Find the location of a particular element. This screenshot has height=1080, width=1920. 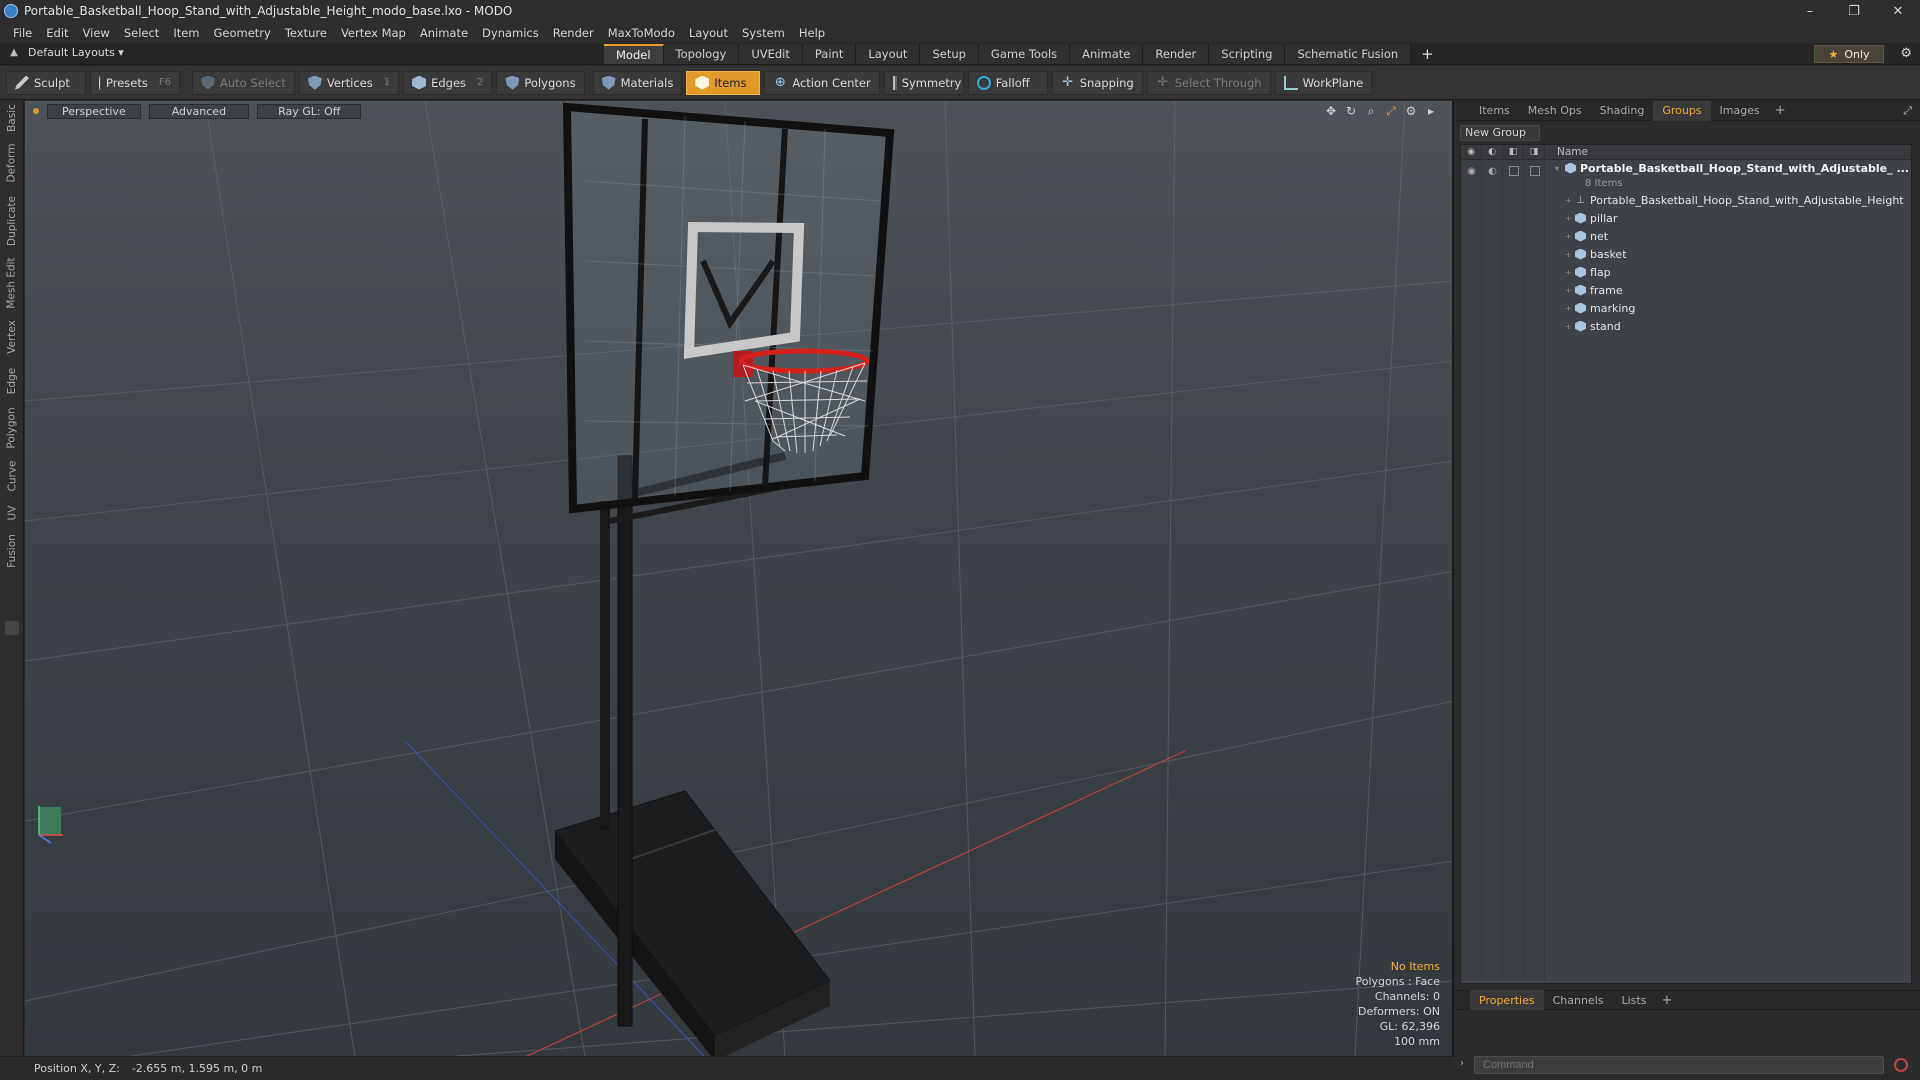

tab-scripting: Scripting is located at coordinates (1247, 54).